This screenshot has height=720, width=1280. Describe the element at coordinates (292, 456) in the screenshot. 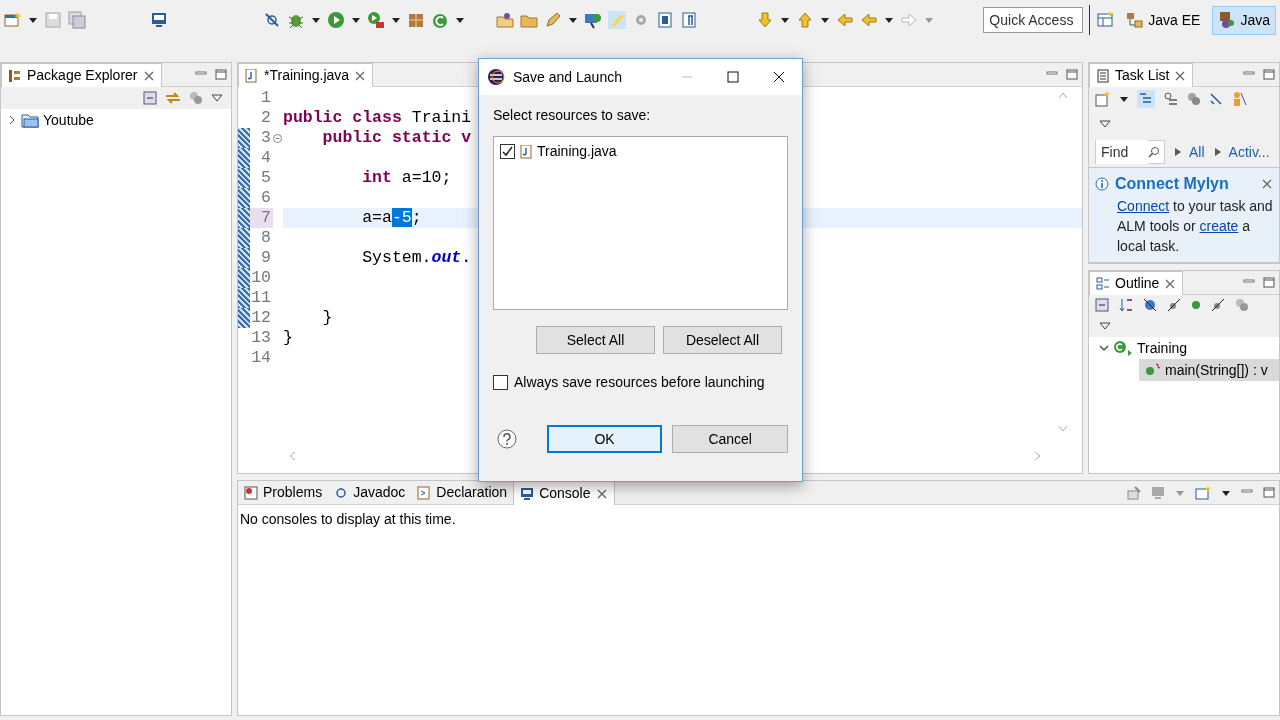

I see `scroll-left-icon` at that location.